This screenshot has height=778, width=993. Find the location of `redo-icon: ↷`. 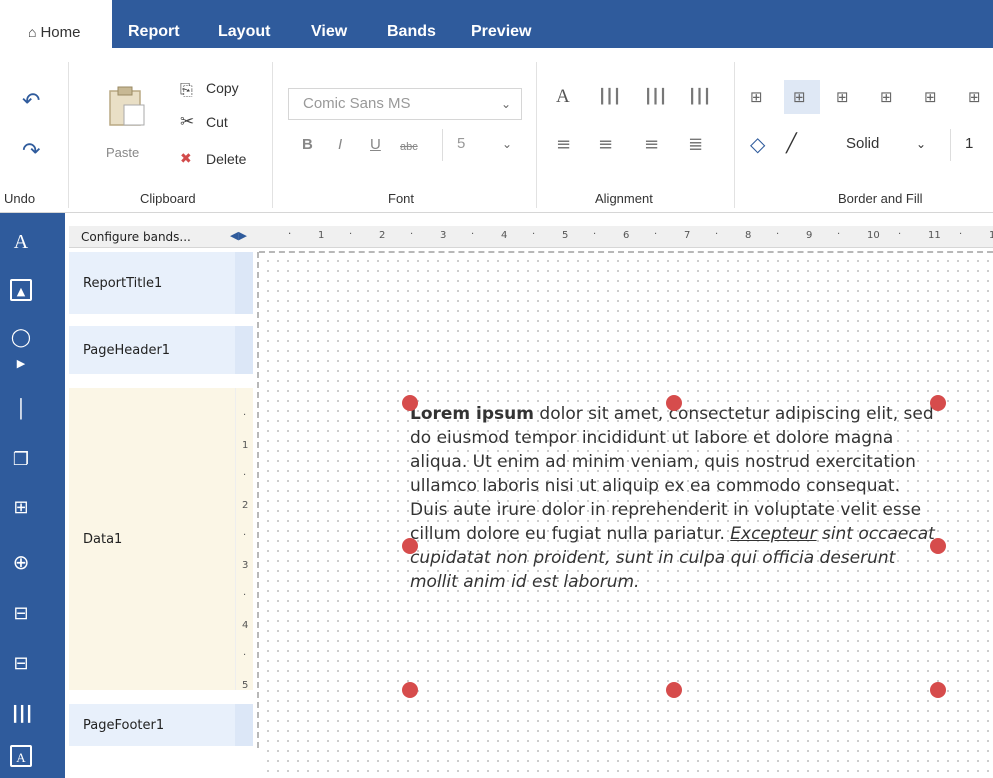

redo-icon: ↷ is located at coordinates (31, 152).